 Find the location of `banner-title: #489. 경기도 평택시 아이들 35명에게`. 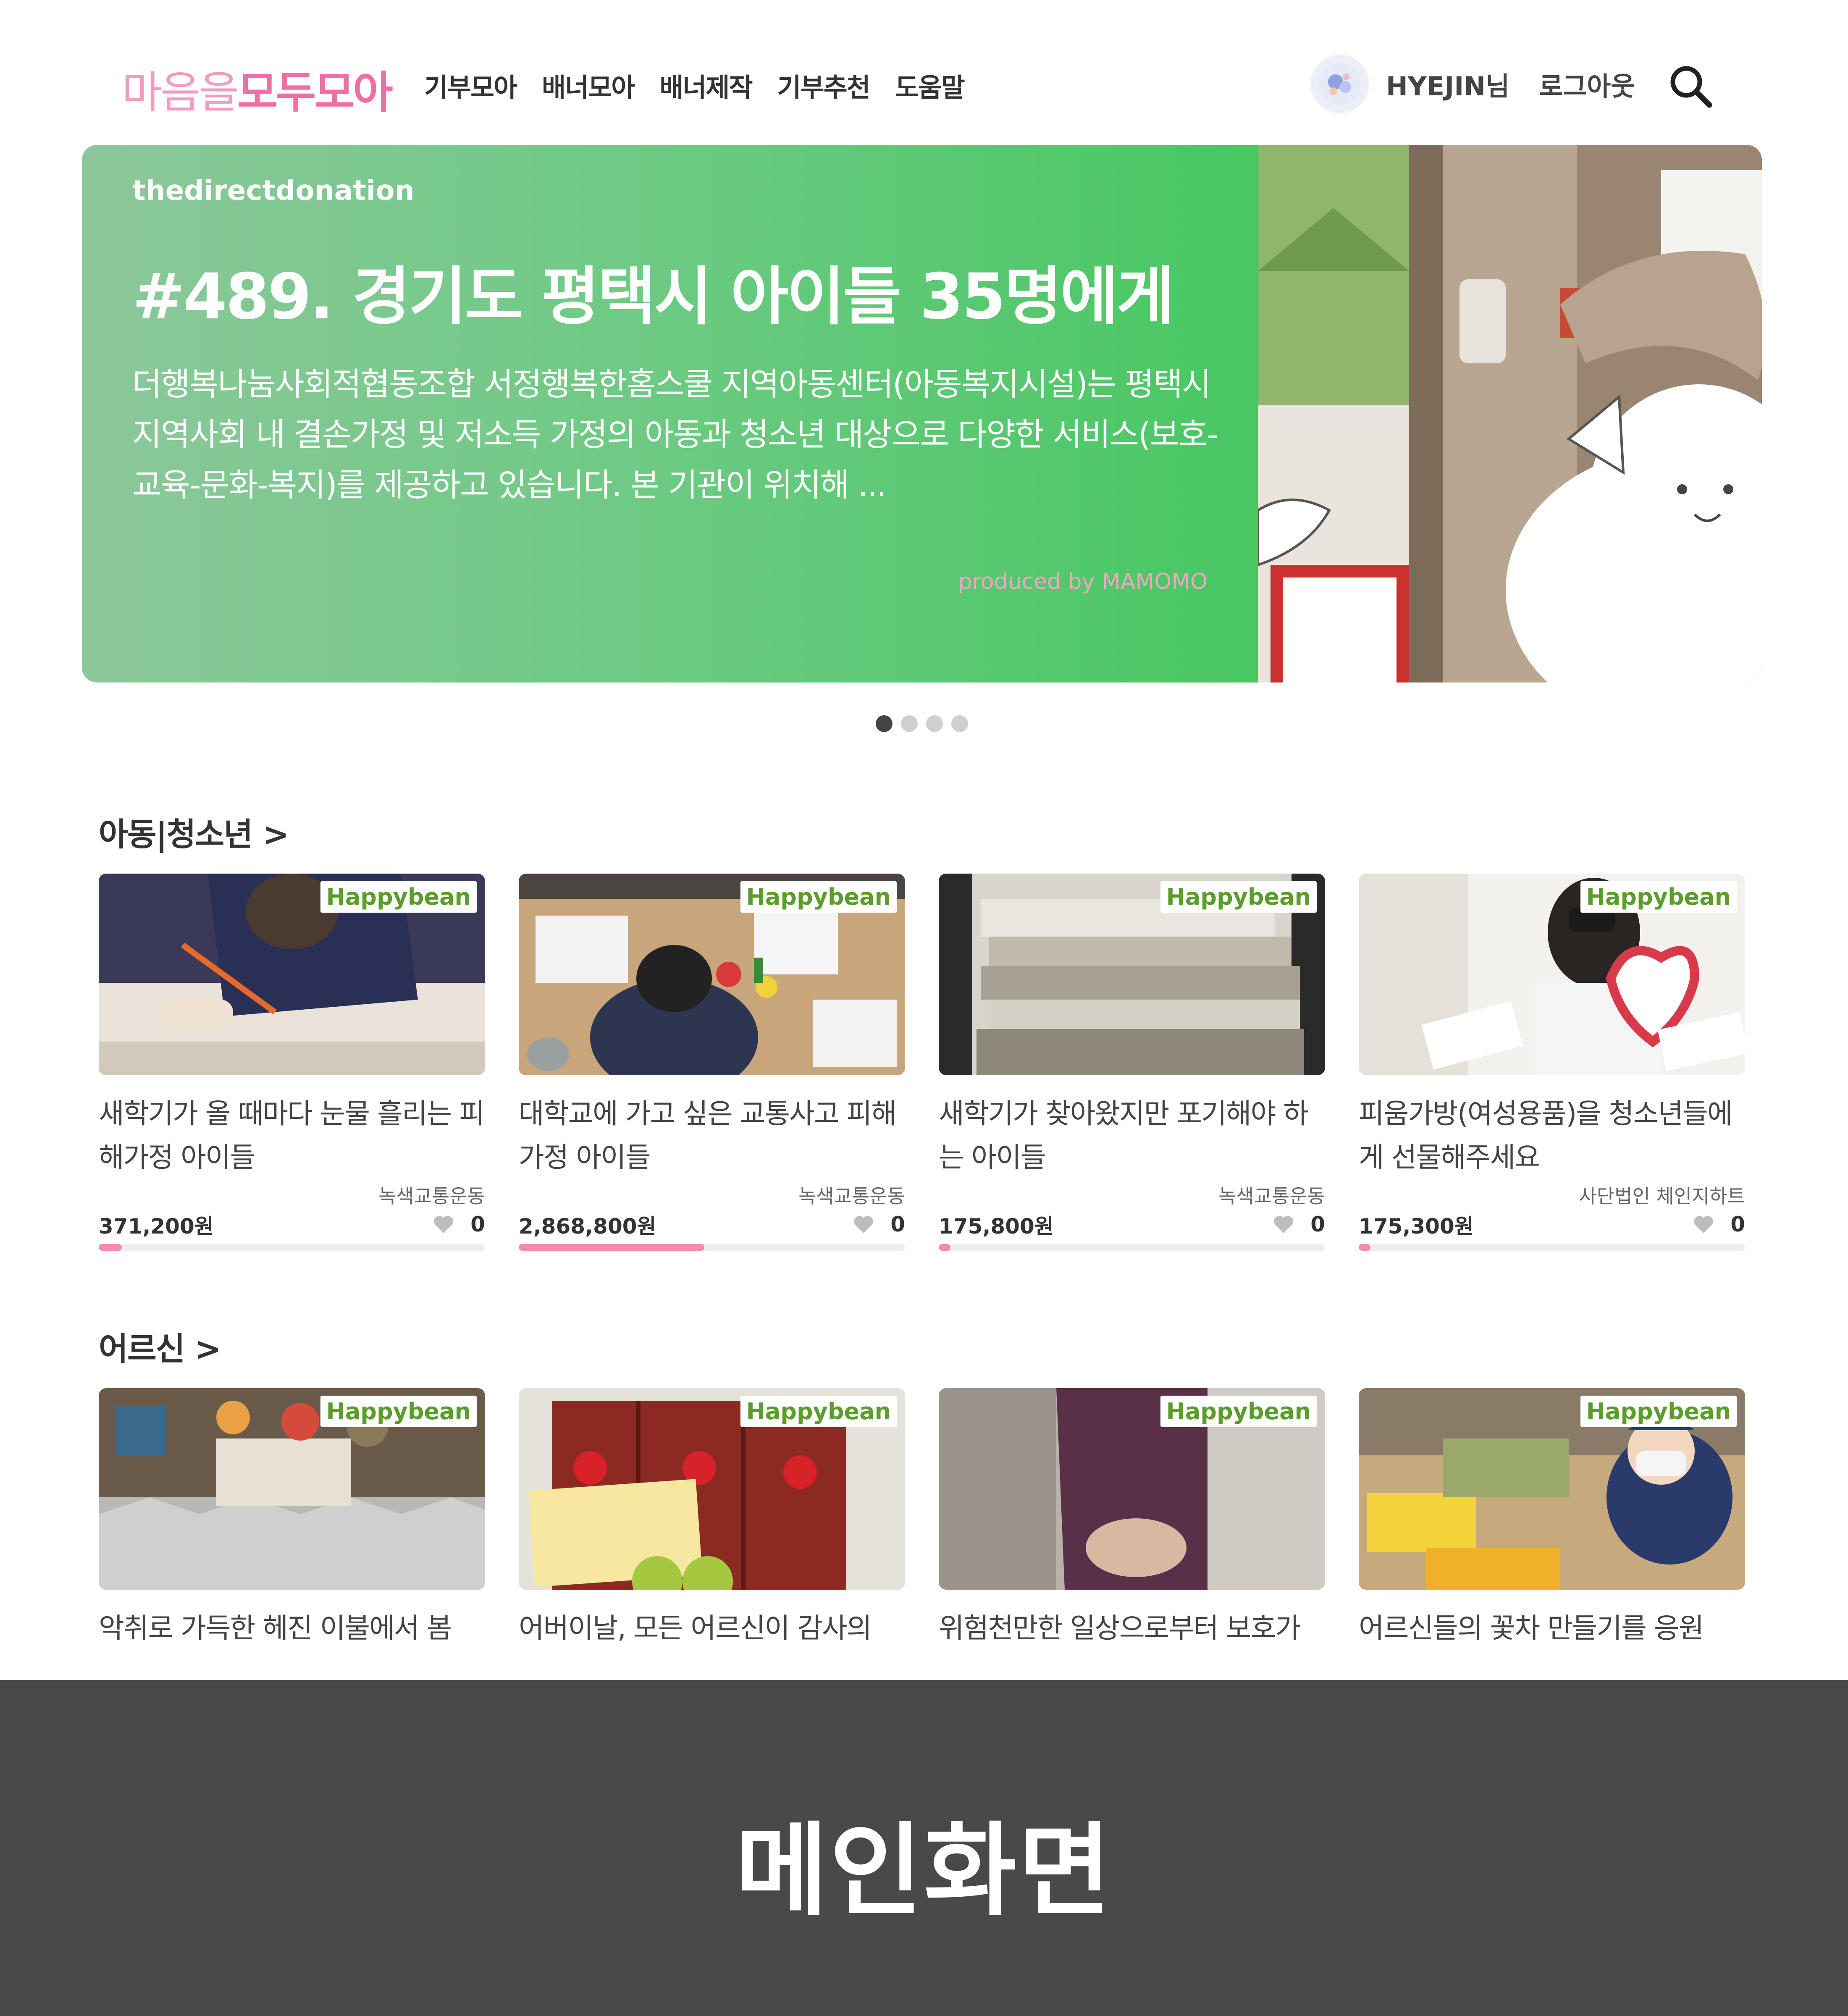

banner-title: #489. 경기도 평택시 아이들 35명에게 is located at coordinates (653, 296).